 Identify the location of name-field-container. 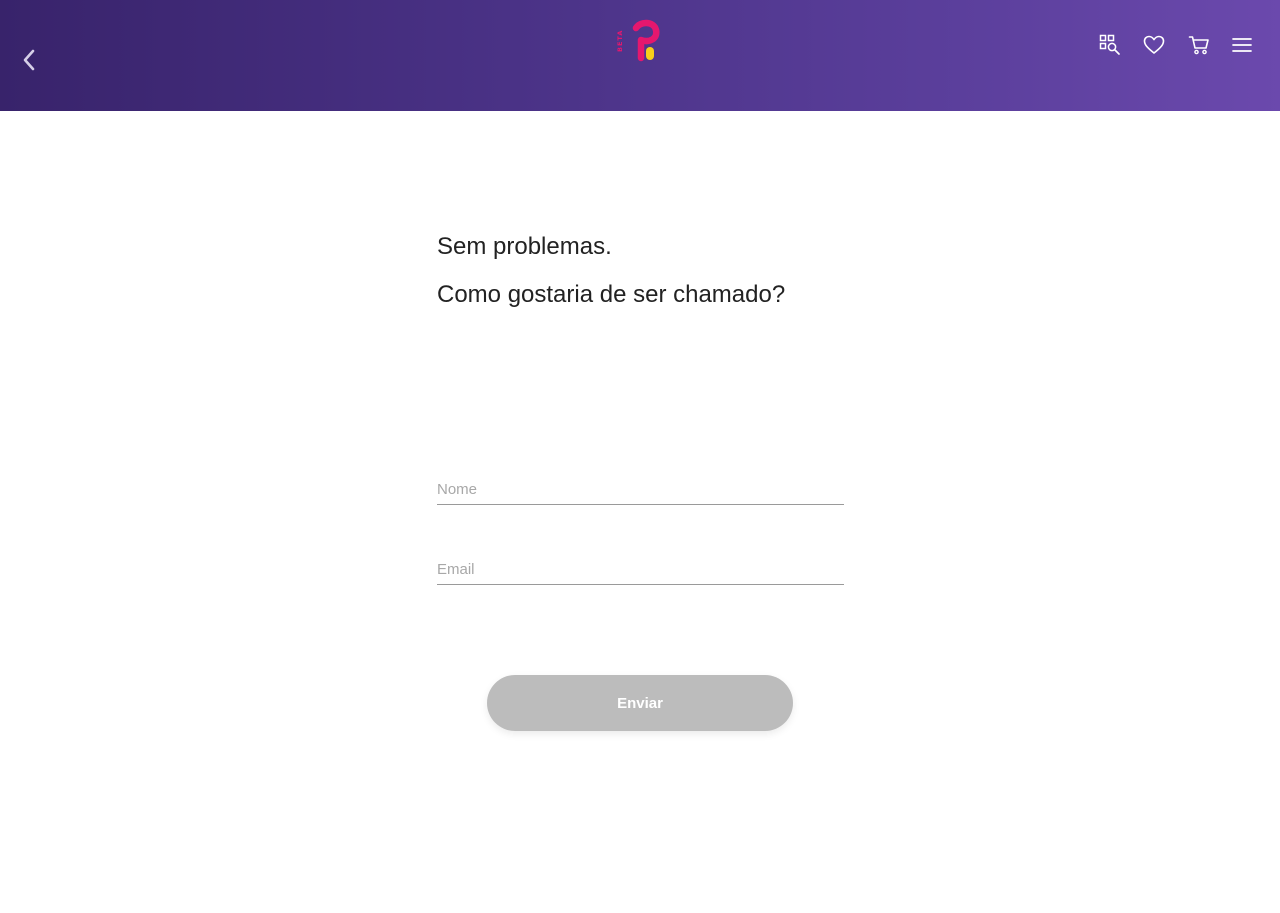
(640, 489).